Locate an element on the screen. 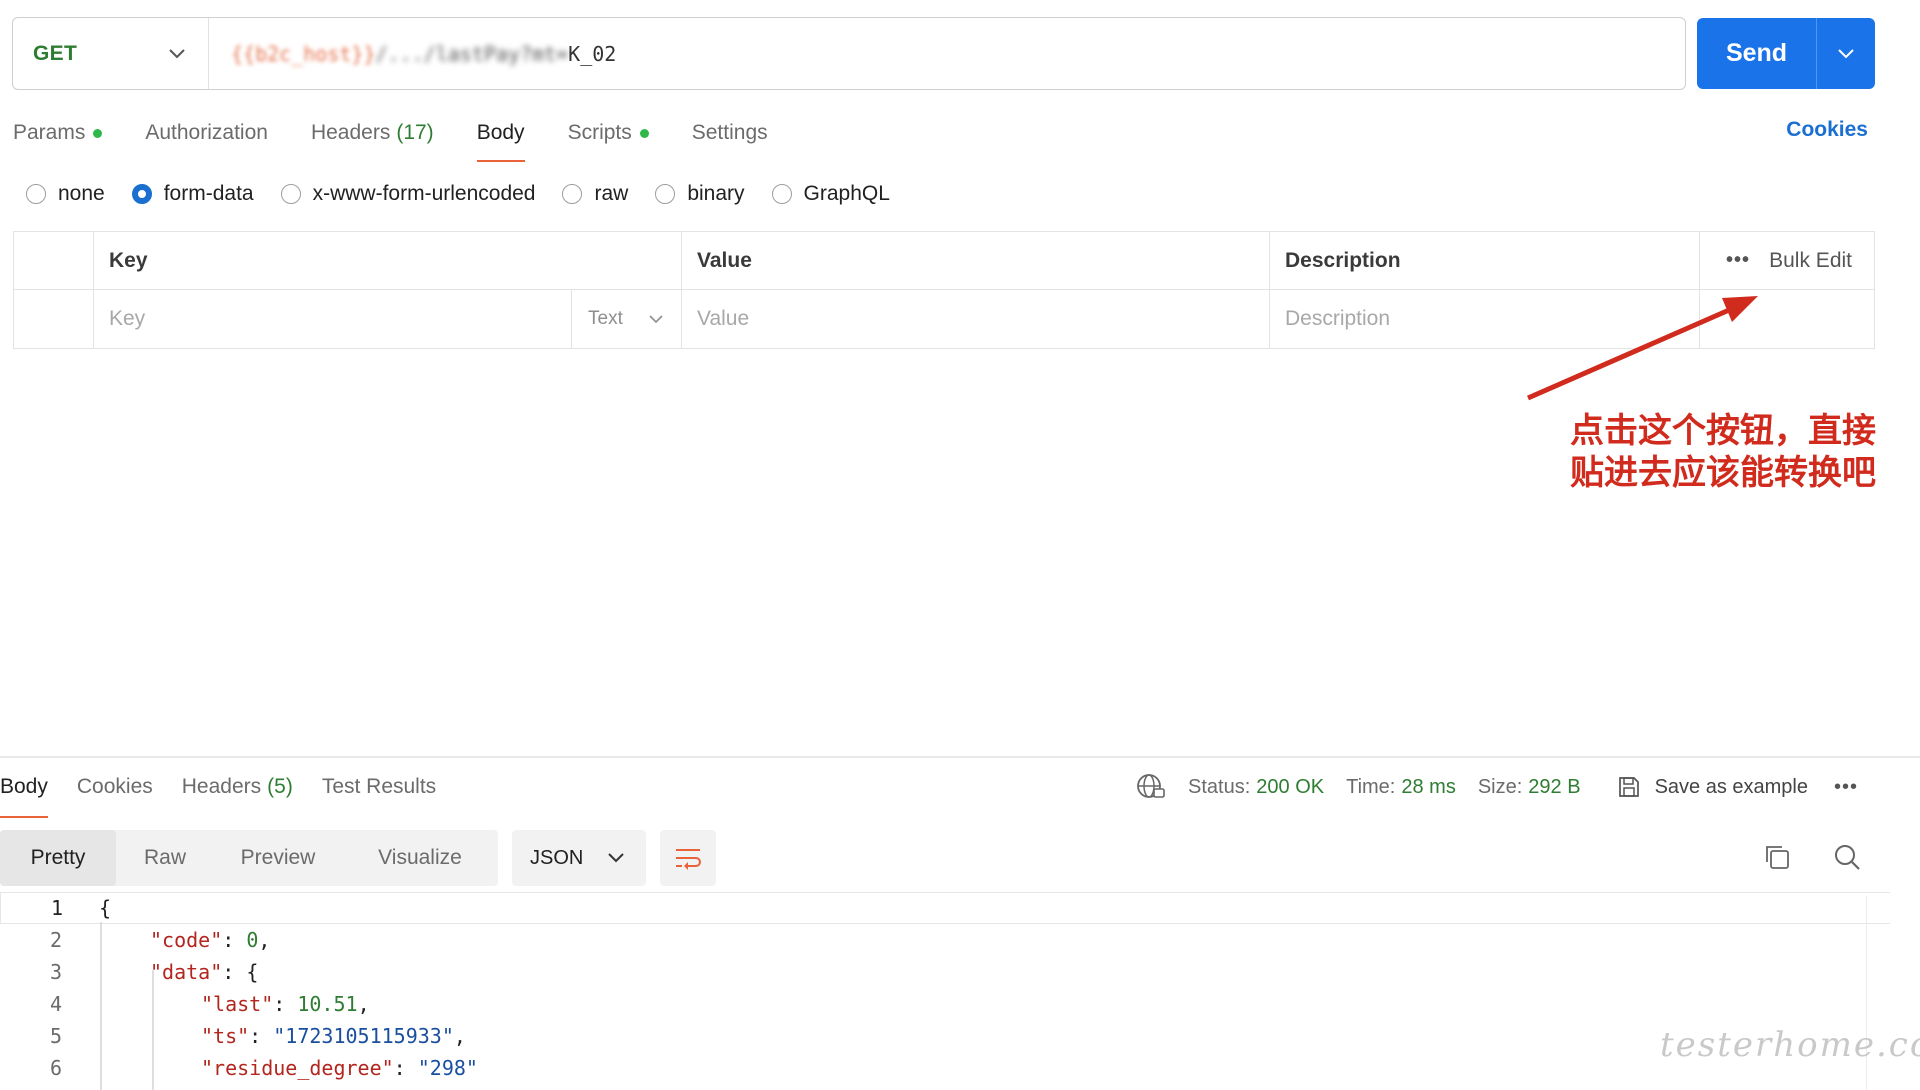 The height and width of the screenshot is (1090, 1920). code-text: "code": 0, is located at coordinates (210, 940).